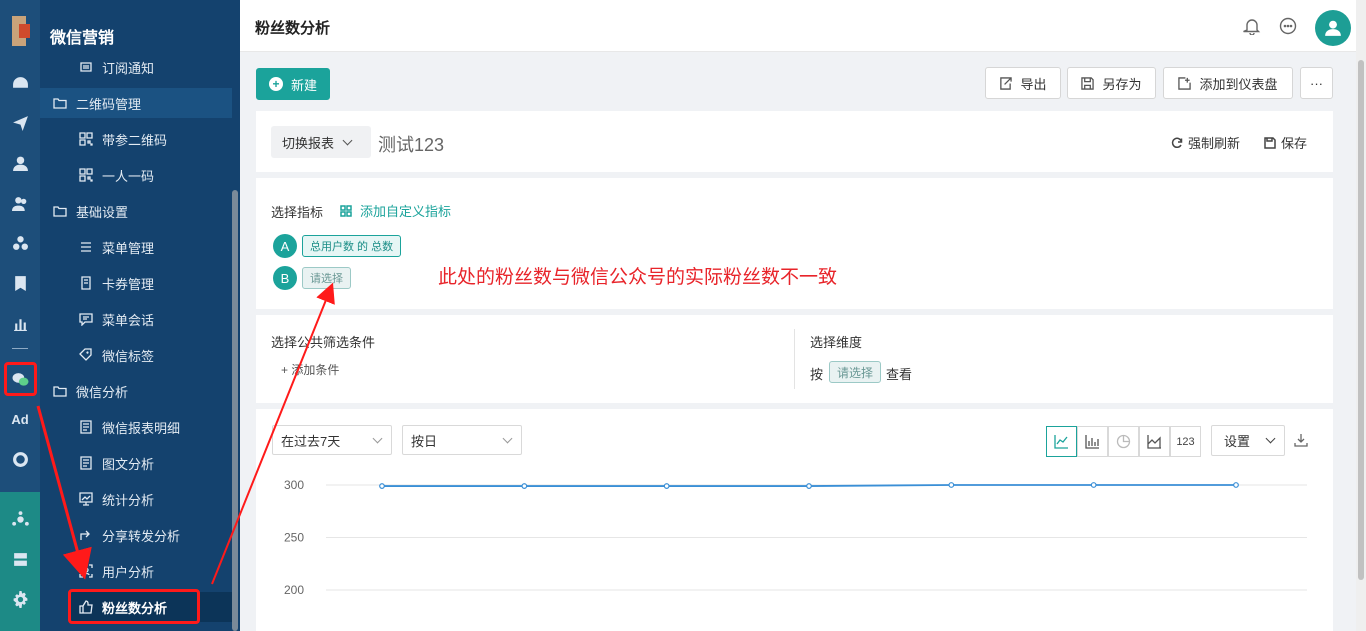 The height and width of the screenshot is (631, 1366). Describe the element at coordinates (20, 83) in the screenshot. I see `dashboard-icon` at that location.